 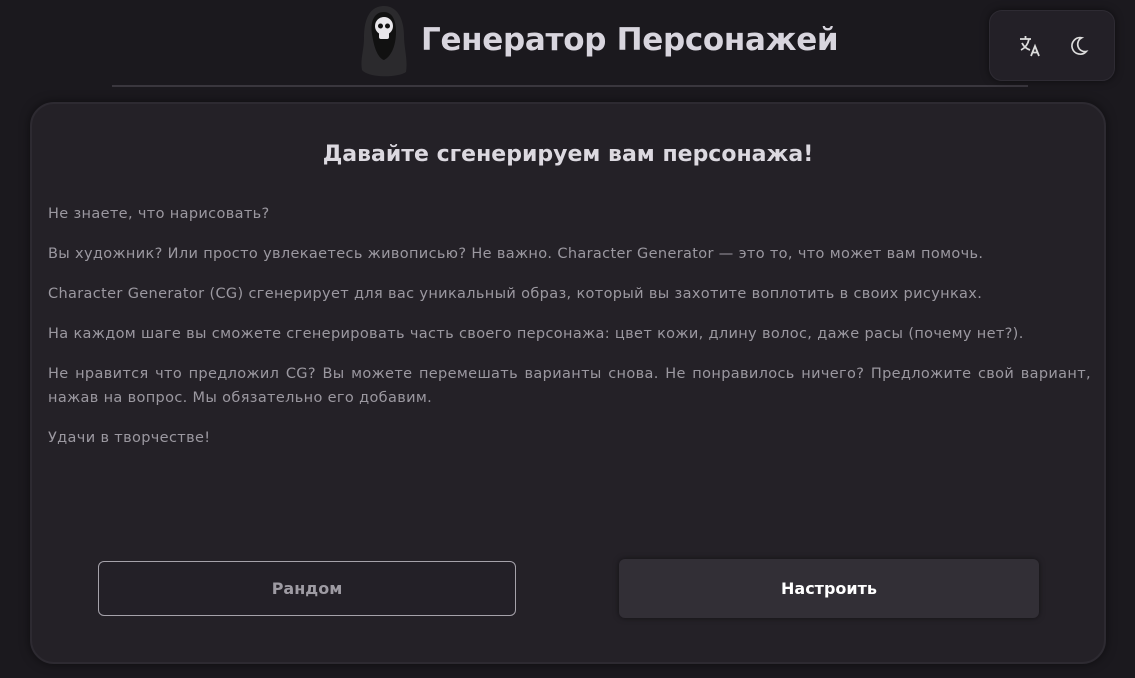 What do you see at coordinates (129, 438) in the screenshot?
I see `paragraph: Удачи в творчестве!` at bounding box center [129, 438].